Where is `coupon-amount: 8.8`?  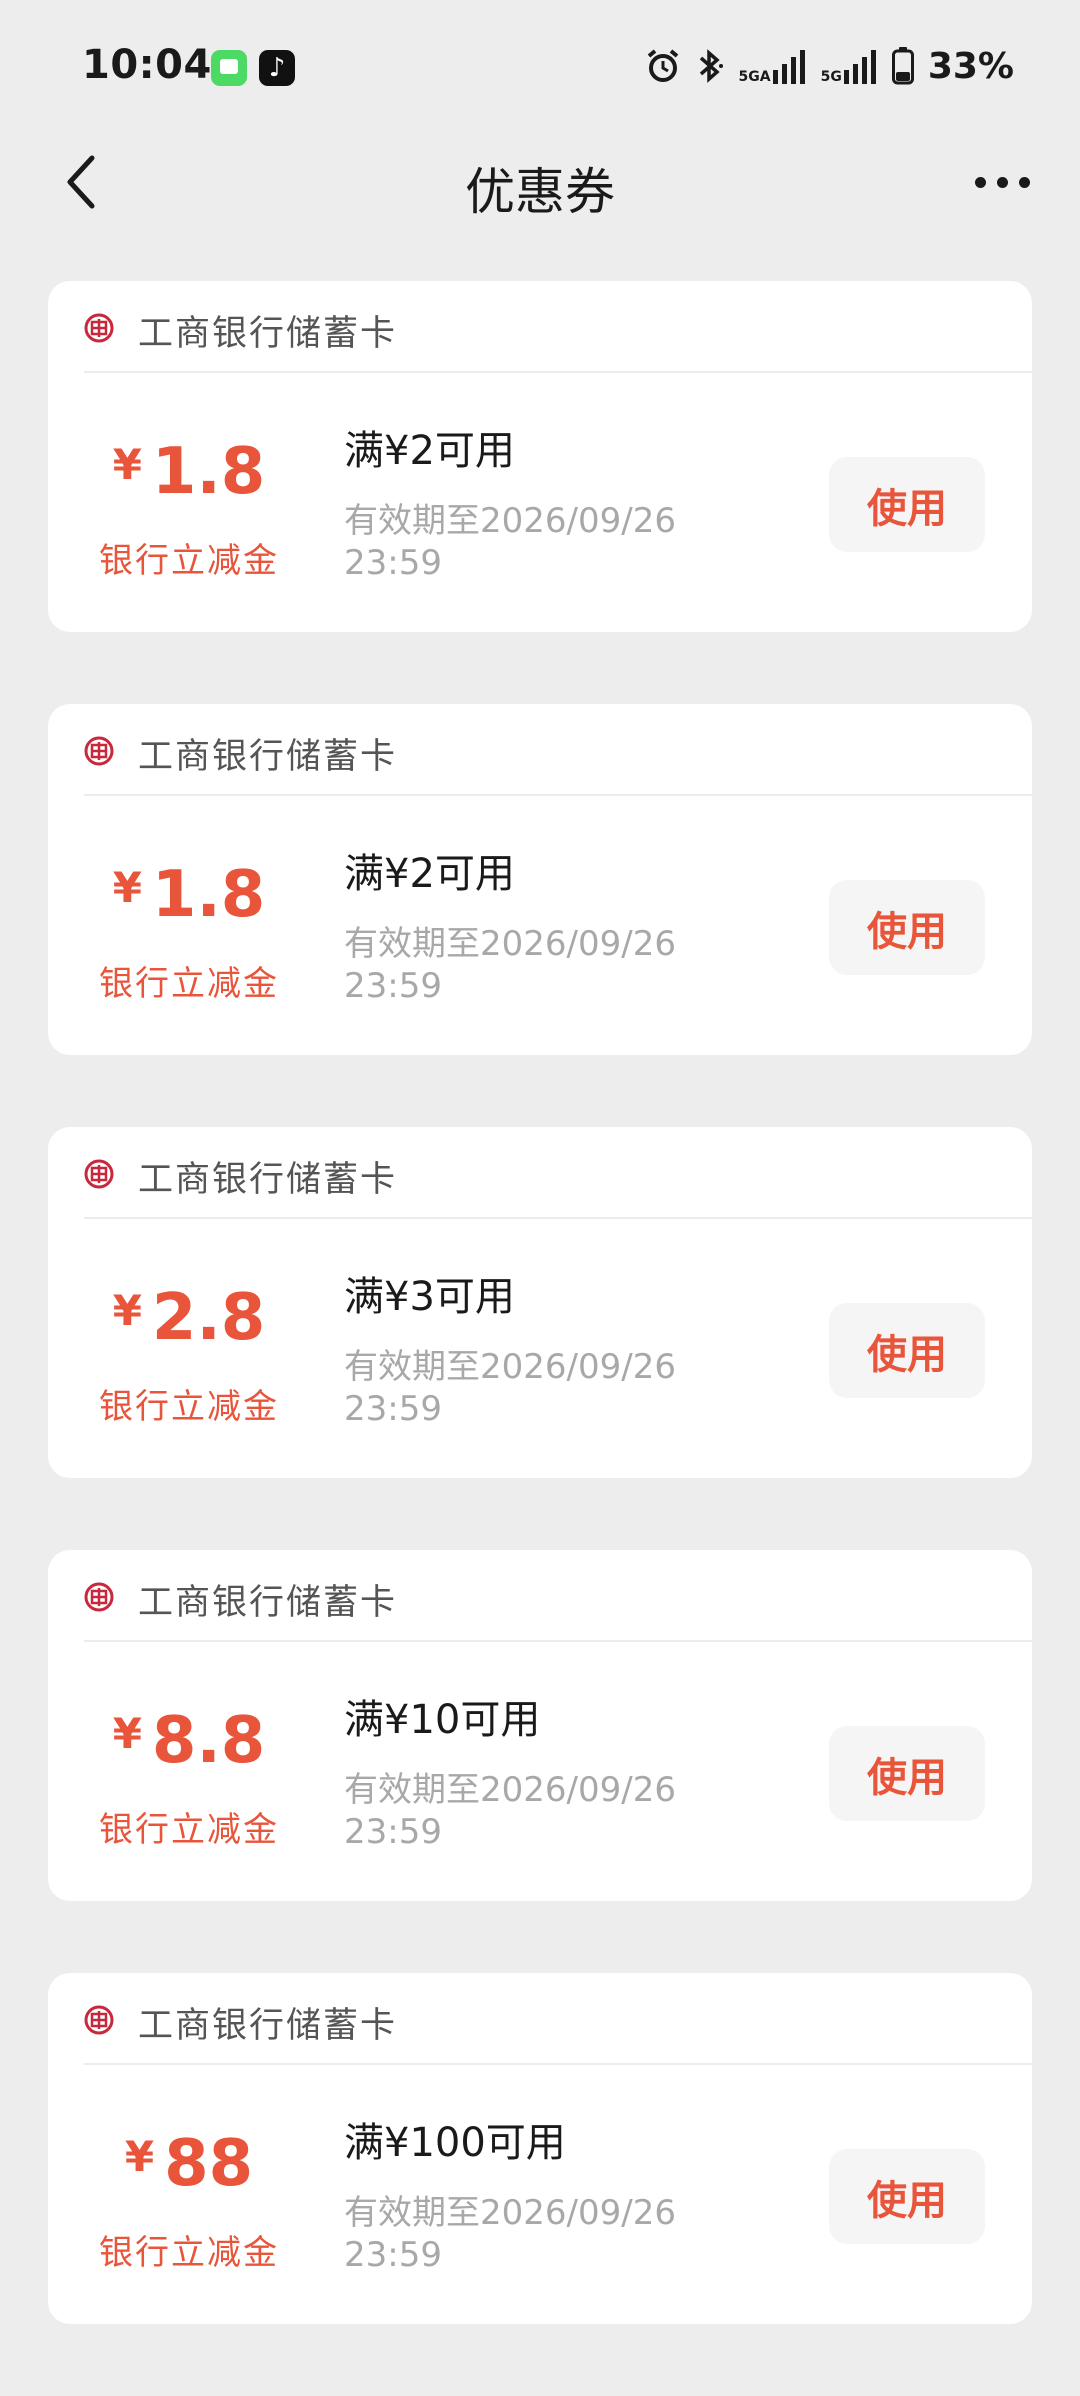 coupon-amount: 8.8 is located at coordinates (208, 1741).